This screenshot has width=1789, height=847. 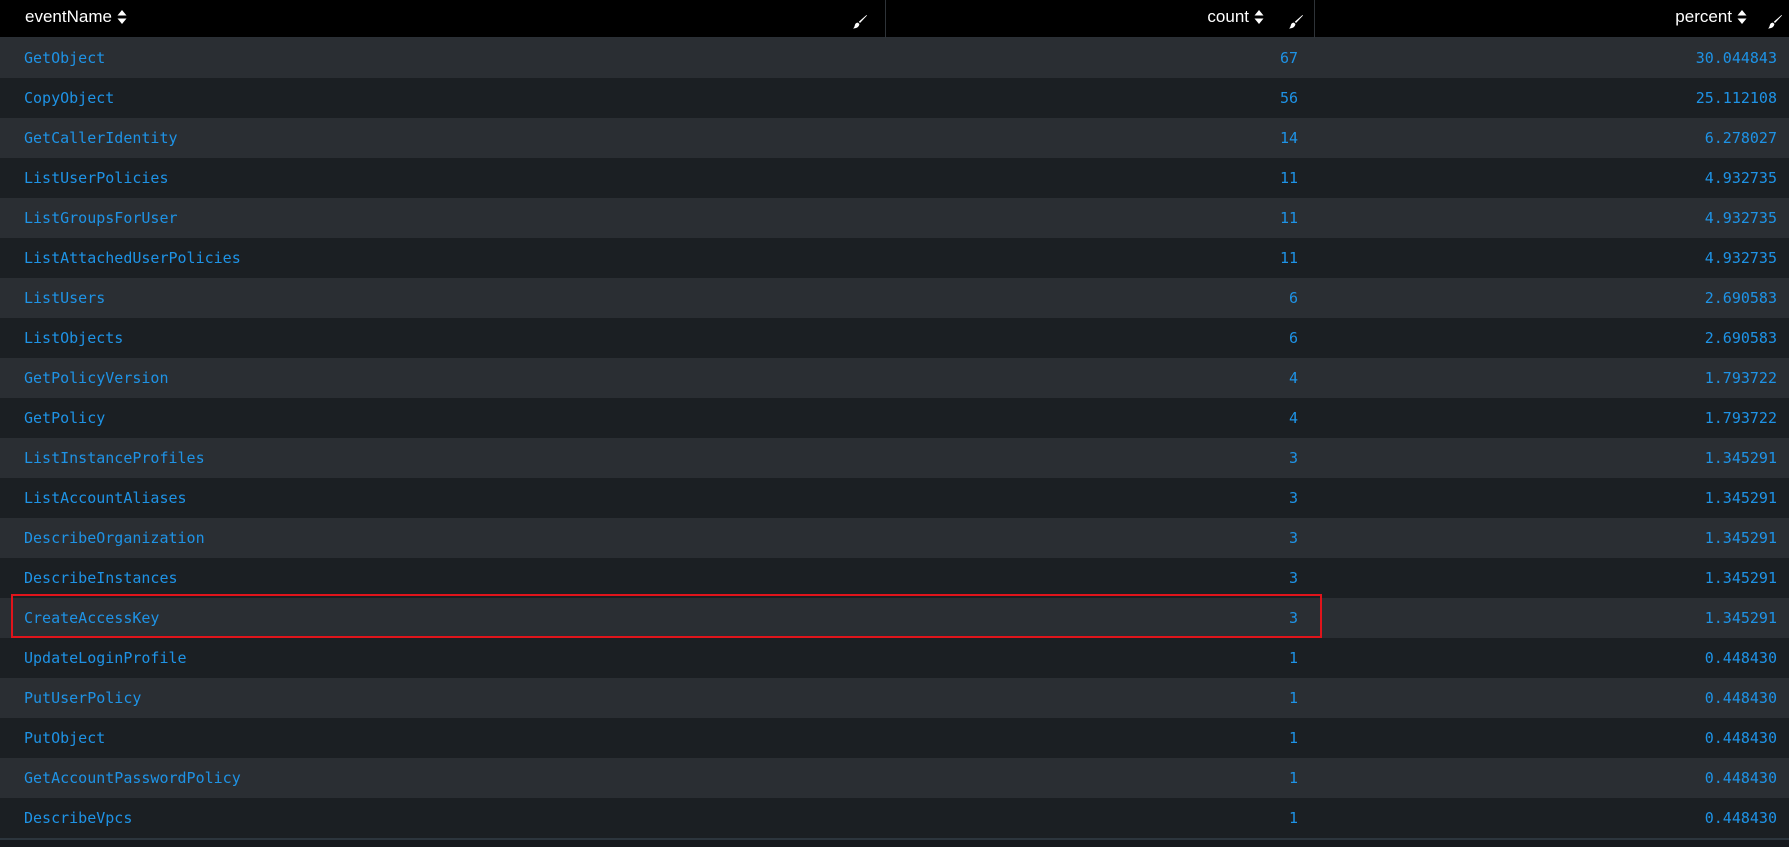 I want to click on event-name-link: PutUserPolicy, so click(x=82, y=698).